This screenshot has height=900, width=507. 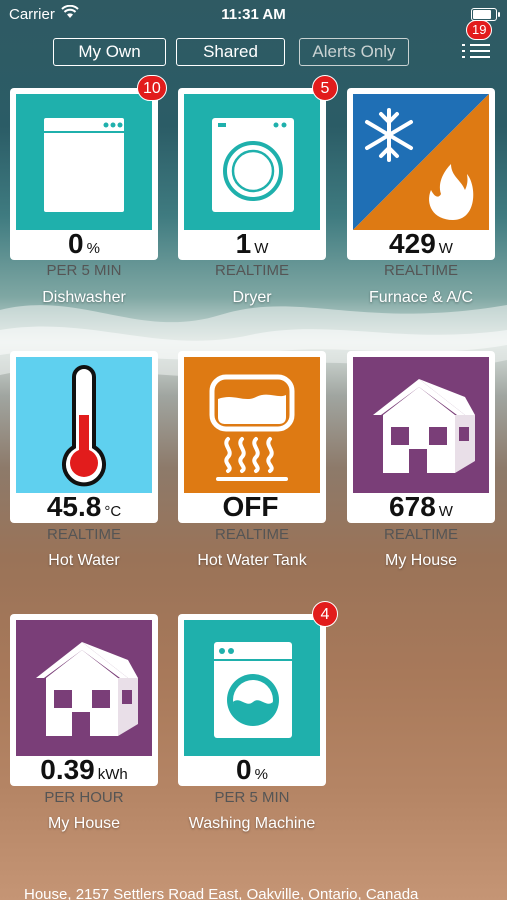 I want to click on device-name: Dishwasher, so click(x=84, y=297).